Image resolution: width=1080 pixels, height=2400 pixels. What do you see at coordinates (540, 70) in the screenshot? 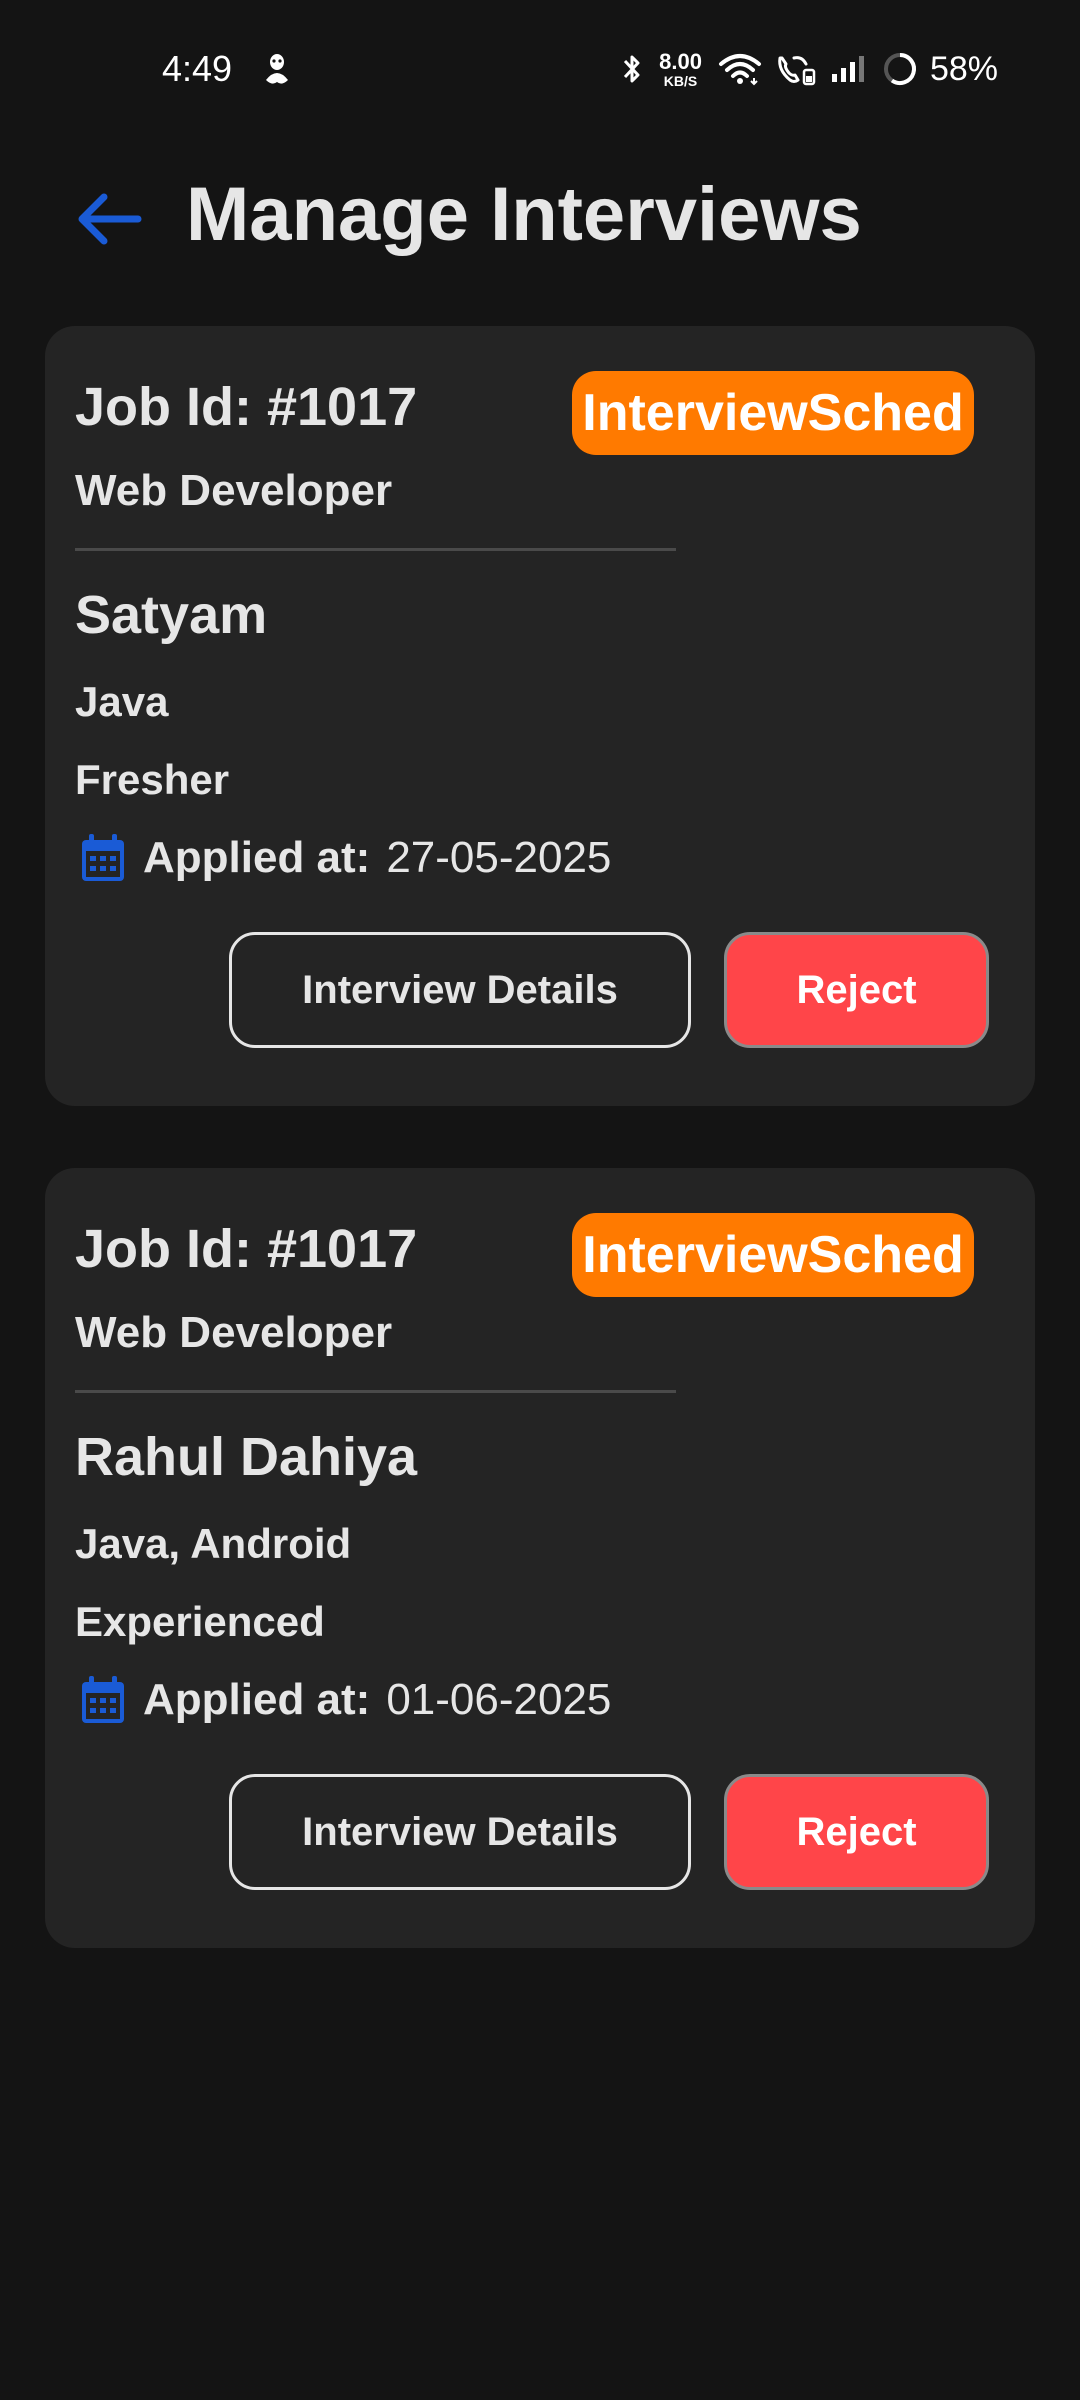
I see `status-bar: 4:49 8.00 KB/S 58%` at bounding box center [540, 70].